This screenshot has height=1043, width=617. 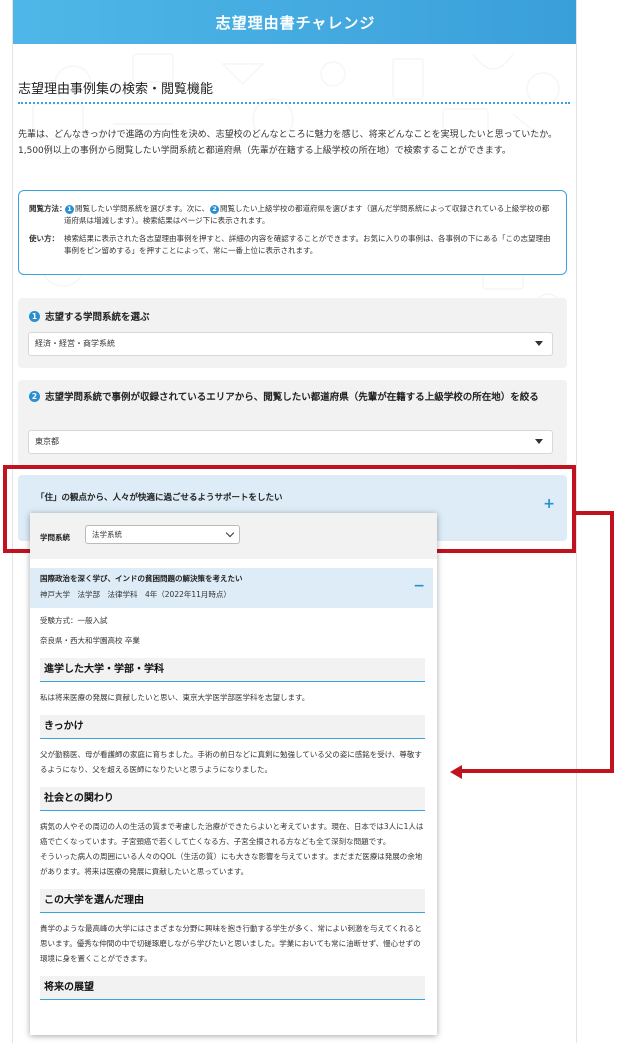 I want to click on case-meta: 神戸大学 法学部 法律学科 4年（2022年11月時点）, so click(x=135, y=594).